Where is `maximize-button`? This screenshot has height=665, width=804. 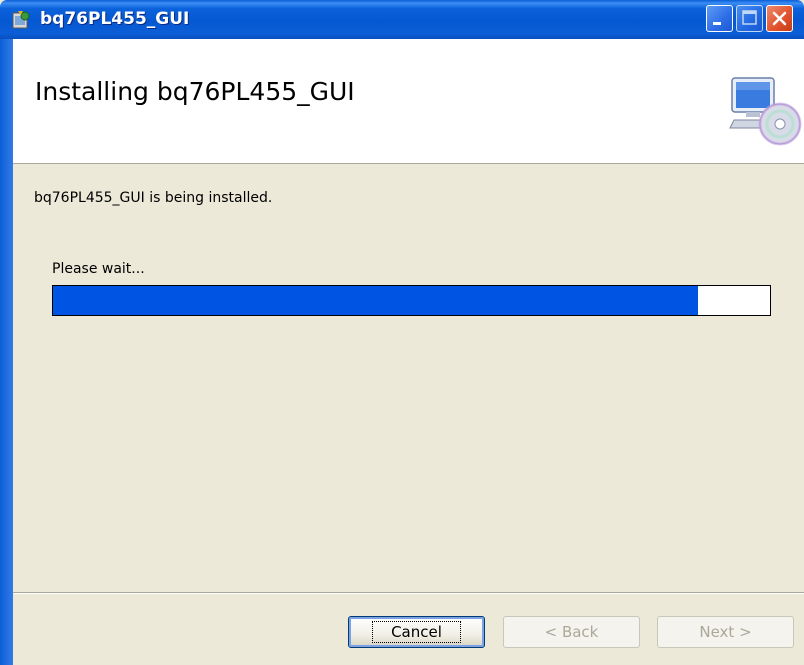 maximize-button is located at coordinates (749, 18).